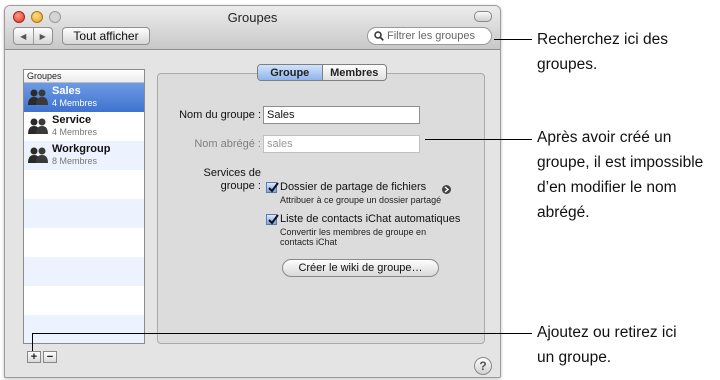  I want to click on callout-line-short-name, so click(478, 139).